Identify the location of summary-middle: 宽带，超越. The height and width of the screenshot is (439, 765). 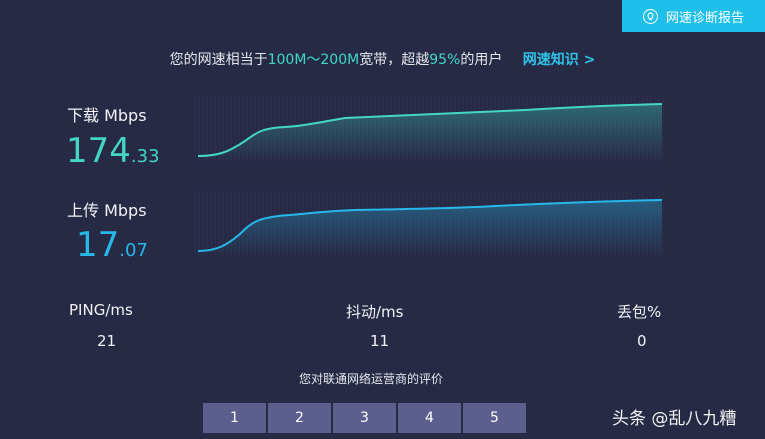
(394, 60).